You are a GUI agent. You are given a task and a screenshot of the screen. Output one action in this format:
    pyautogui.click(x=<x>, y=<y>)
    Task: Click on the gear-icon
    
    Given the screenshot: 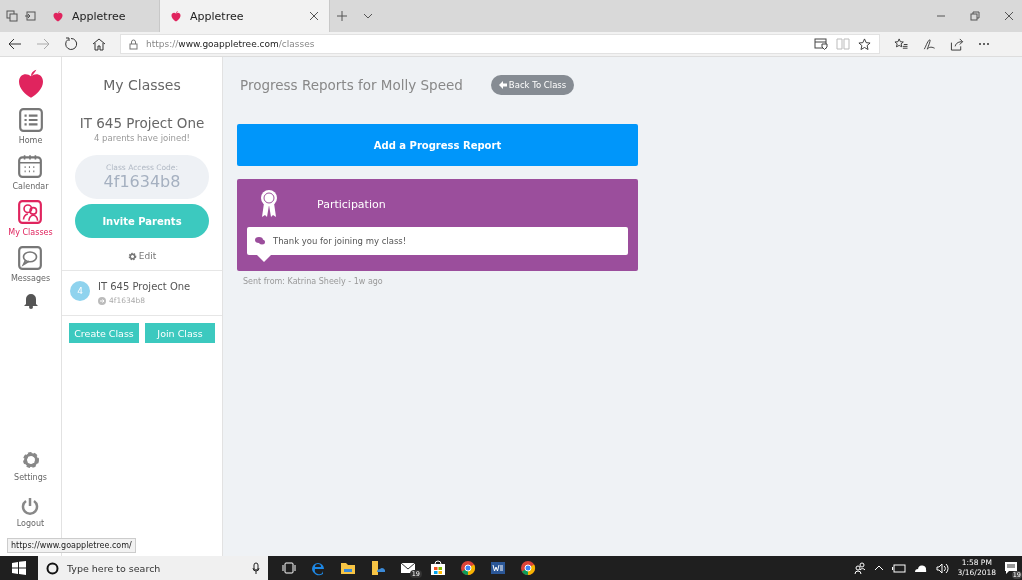 What is the action you would take?
    pyautogui.click(x=132, y=256)
    